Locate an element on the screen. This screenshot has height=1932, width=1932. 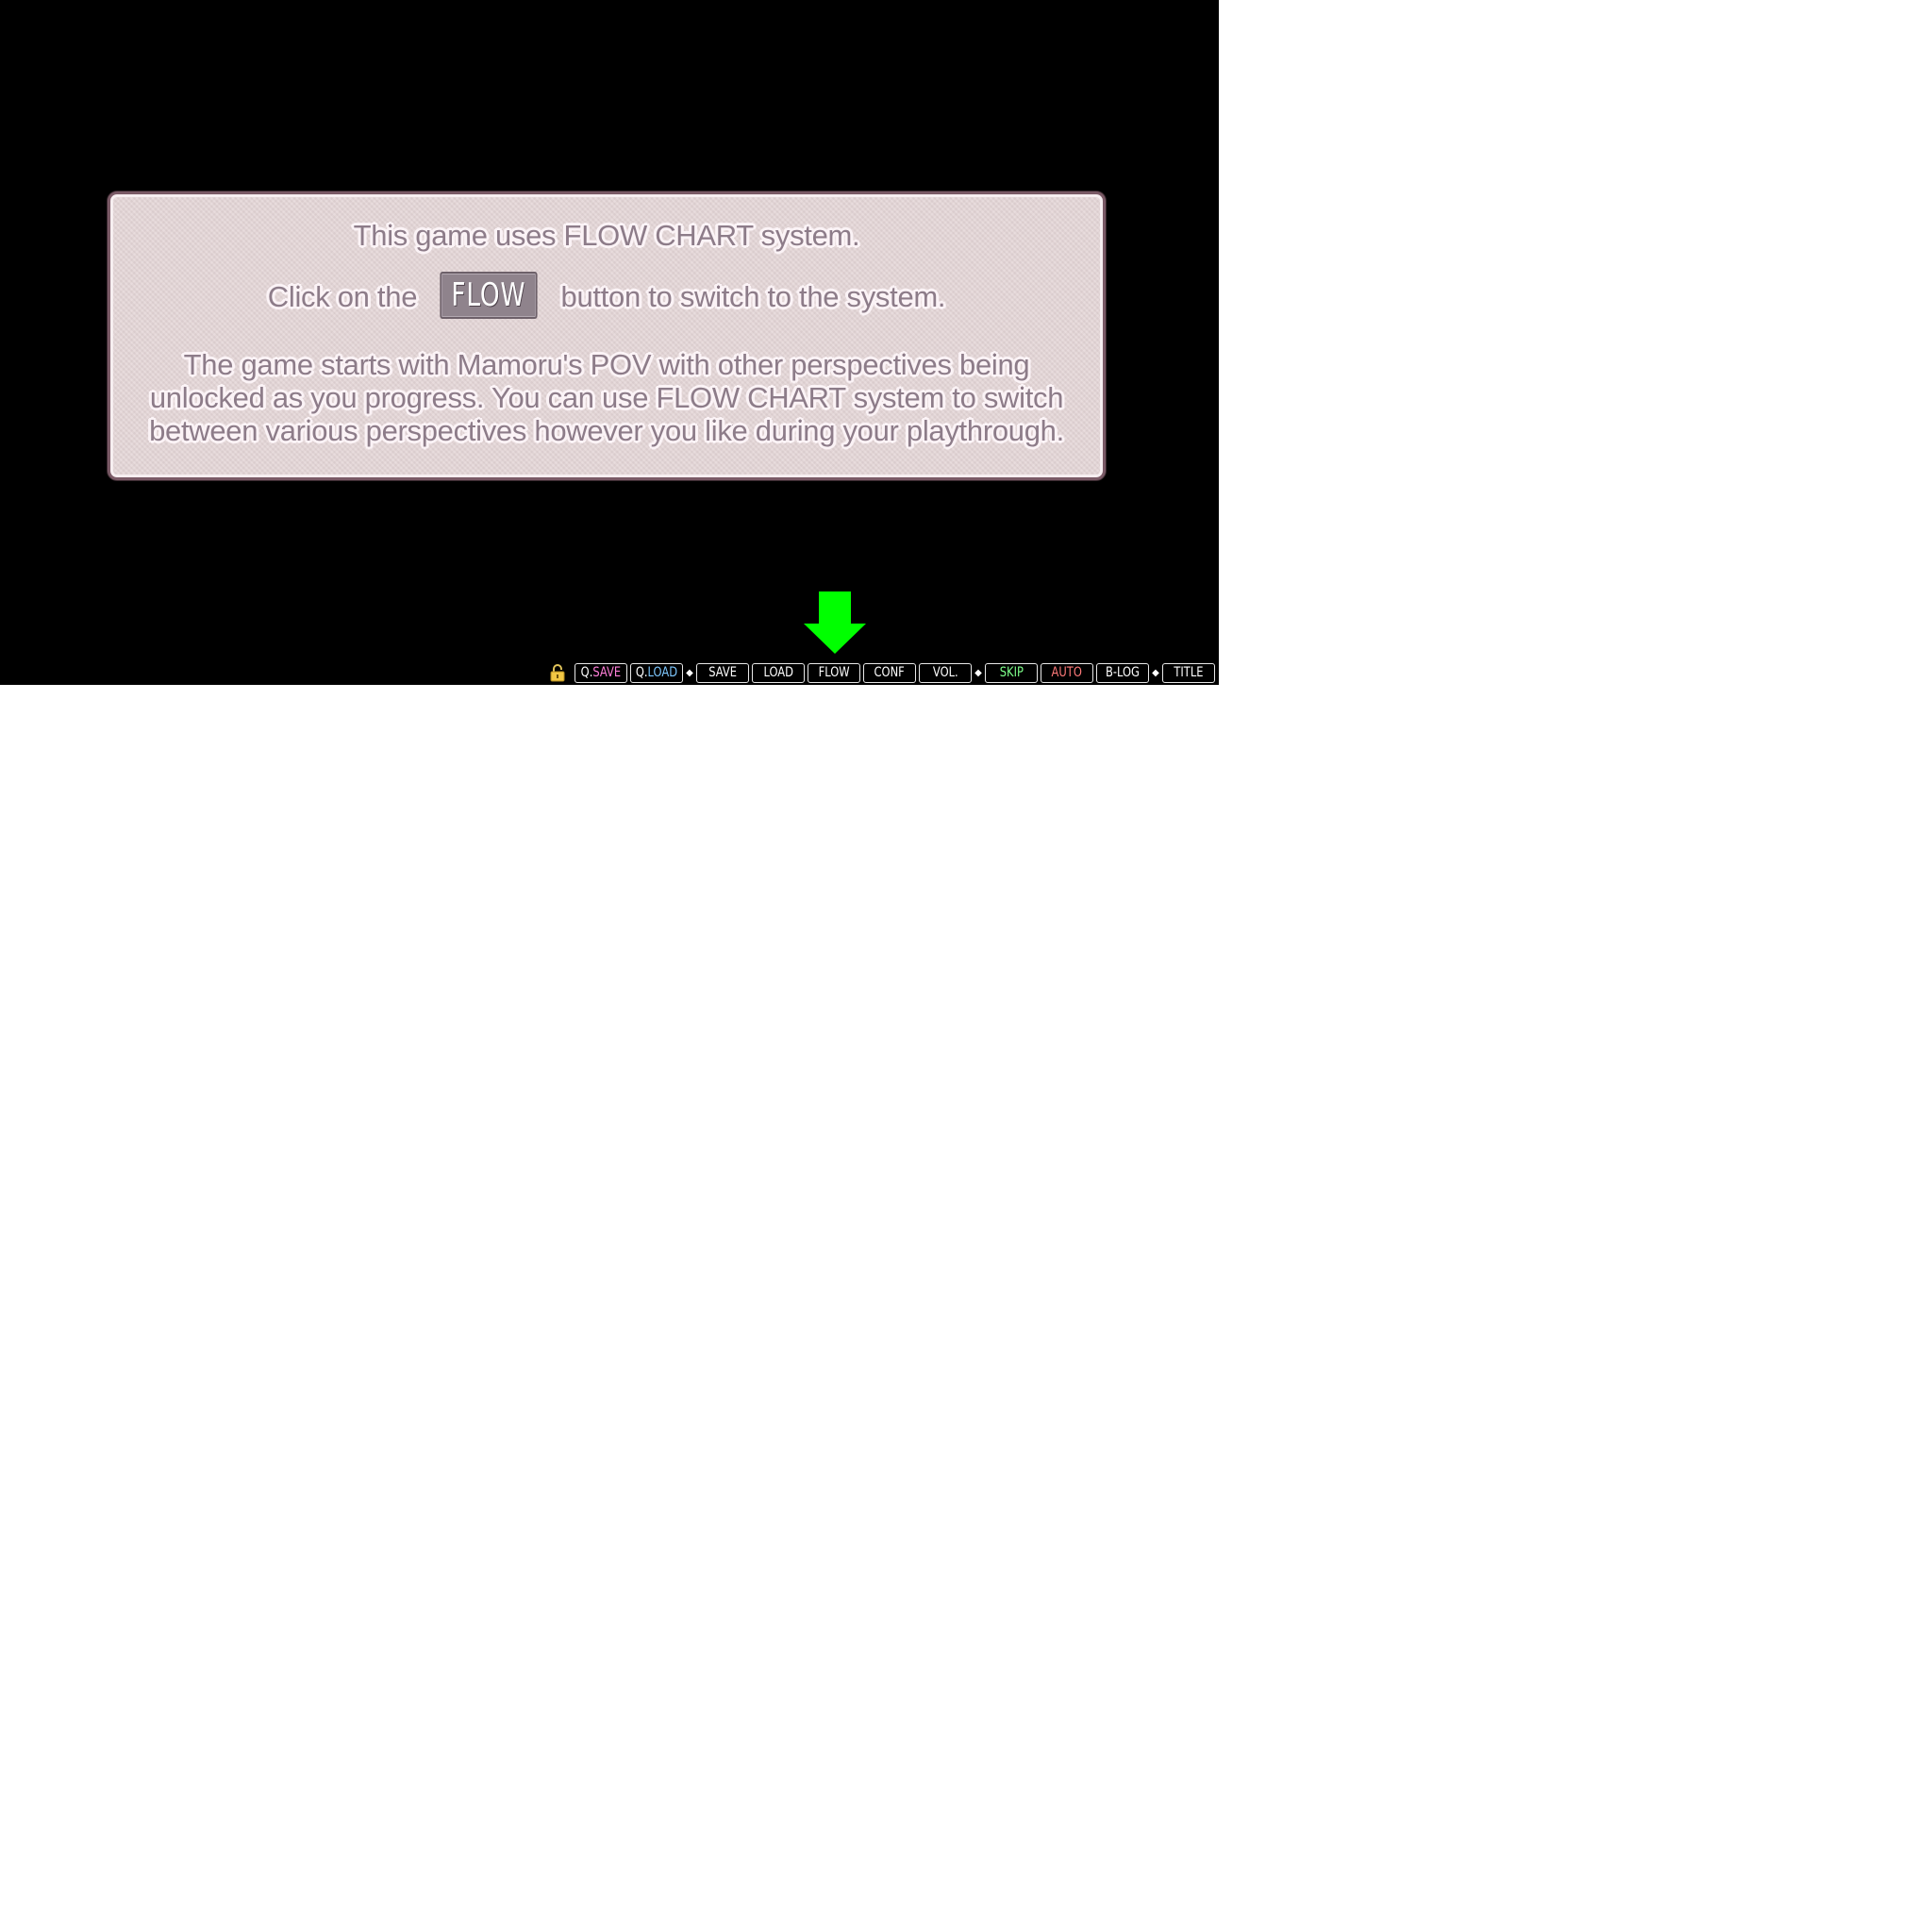
volume-label: VOL. is located at coordinates (945, 672).